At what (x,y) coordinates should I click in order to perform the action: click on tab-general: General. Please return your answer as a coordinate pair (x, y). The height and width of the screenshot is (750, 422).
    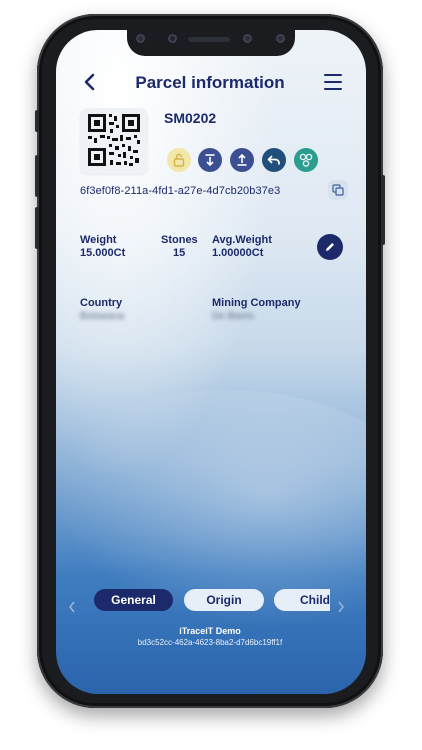
    Looking at the image, I should click on (133, 600).